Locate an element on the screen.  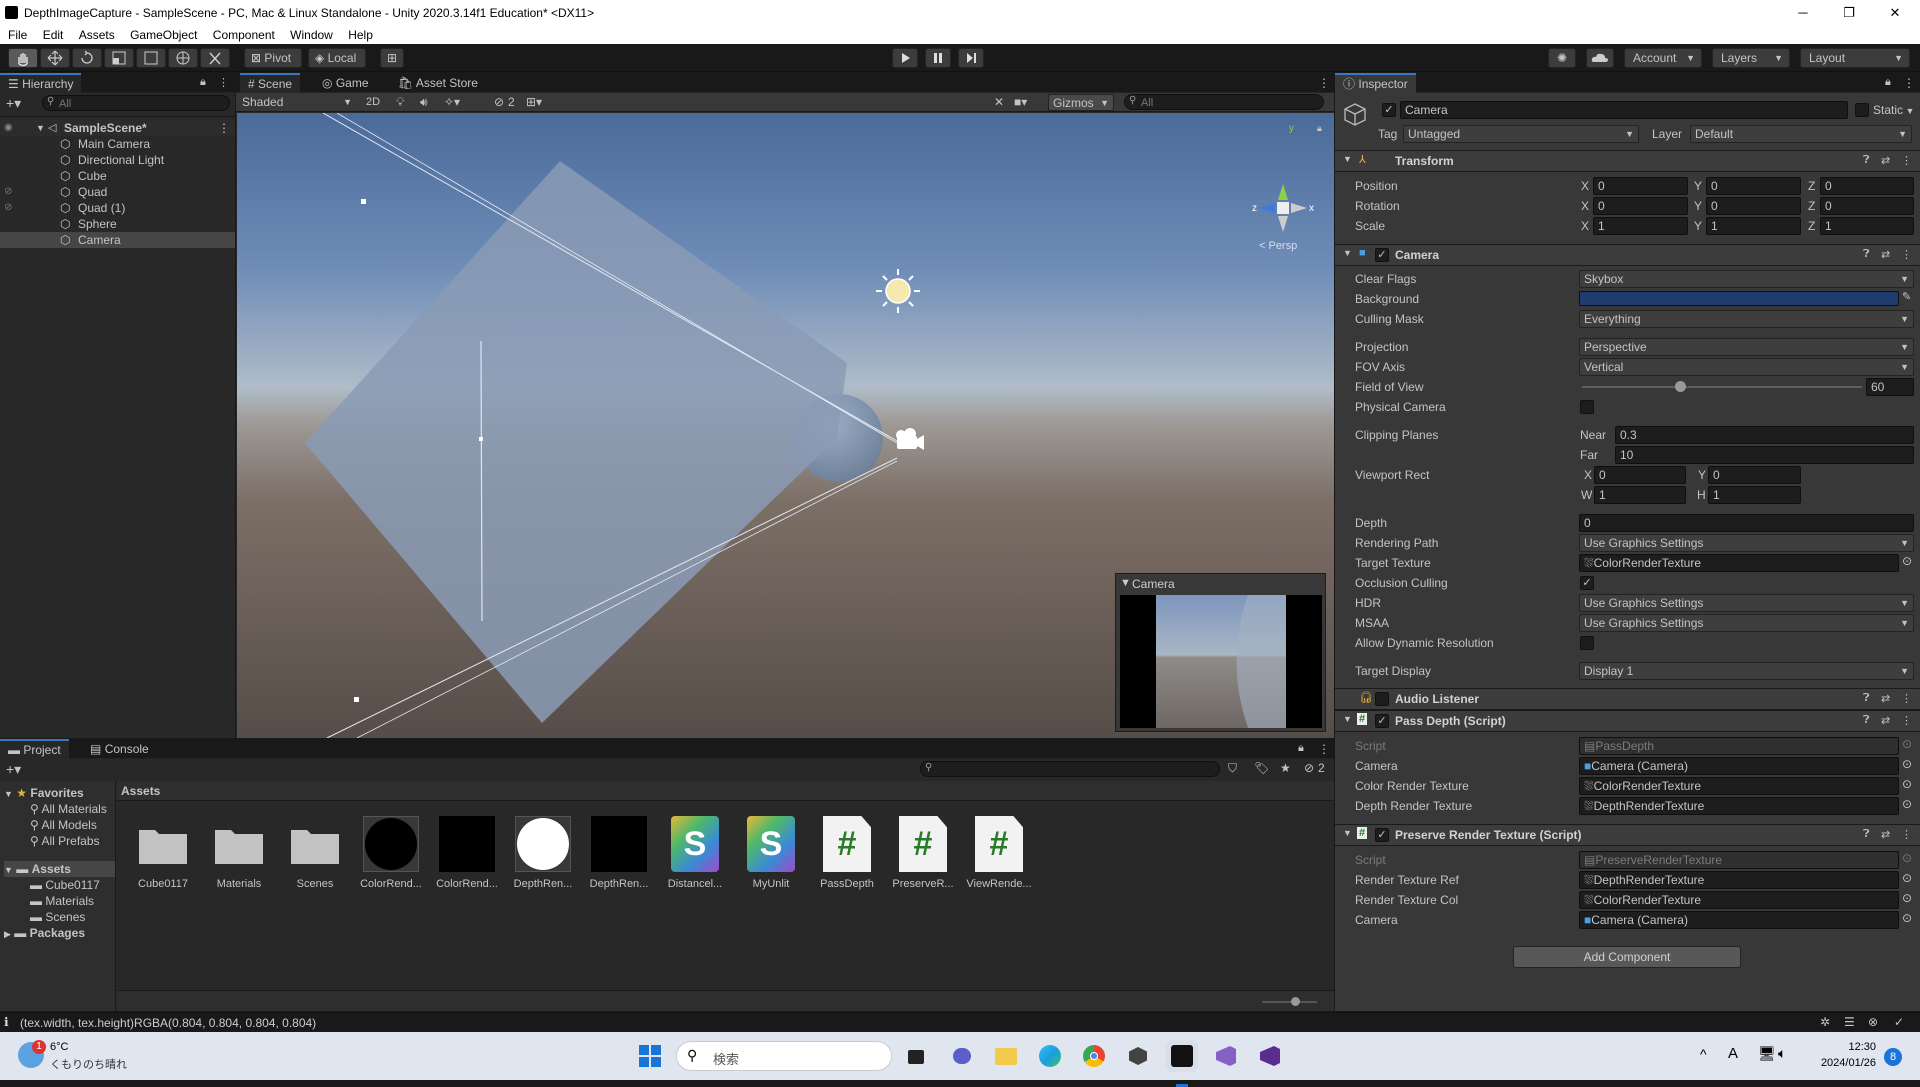
audio-listener-component-header: 🎧︎ Audio Listener ❓︎ ⇄ ⋮ is located at coordinates (1627, 699).